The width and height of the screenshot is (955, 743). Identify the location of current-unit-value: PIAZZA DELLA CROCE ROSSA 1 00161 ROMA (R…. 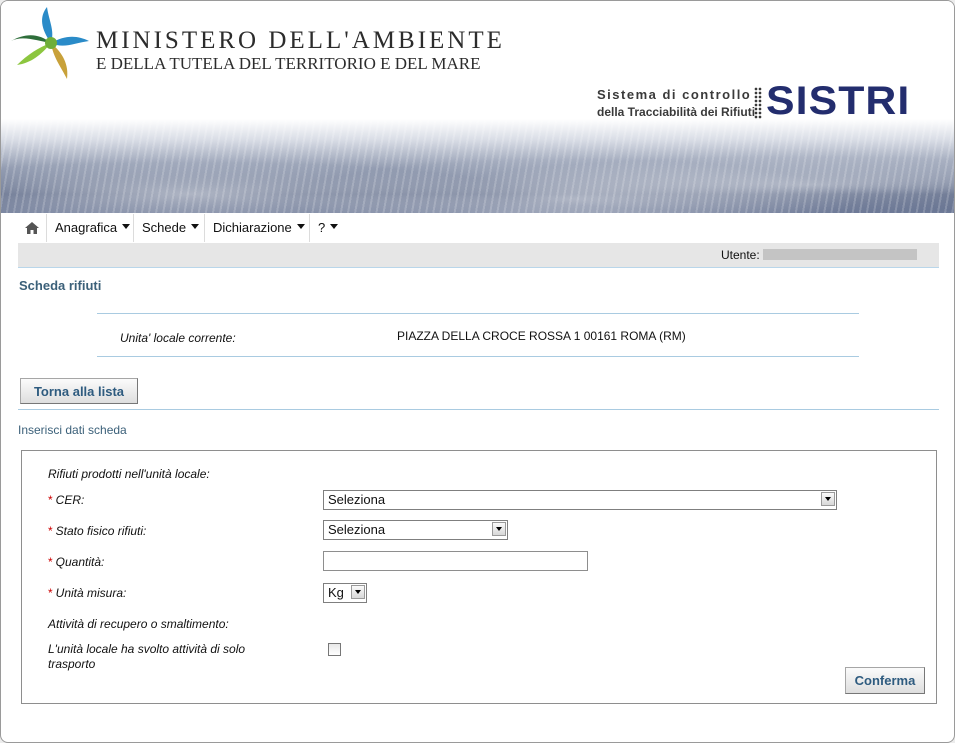
(541, 336).